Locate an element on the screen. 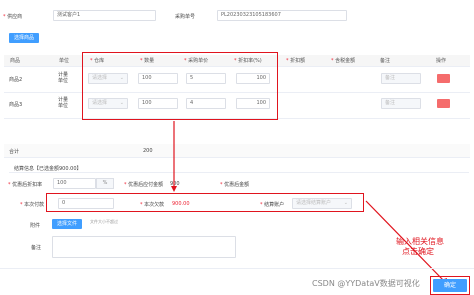  highlight-box-confirm is located at coordinates (450, 285).